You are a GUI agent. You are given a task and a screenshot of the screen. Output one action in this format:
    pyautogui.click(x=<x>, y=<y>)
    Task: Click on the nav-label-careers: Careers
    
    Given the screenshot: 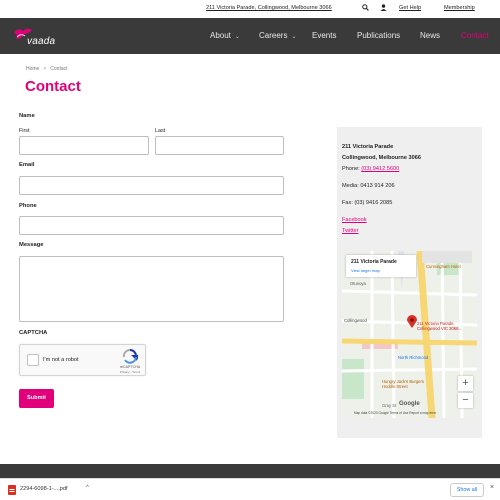 What is the action you would take?
    pyautogui.click(x=273, y=35)
    